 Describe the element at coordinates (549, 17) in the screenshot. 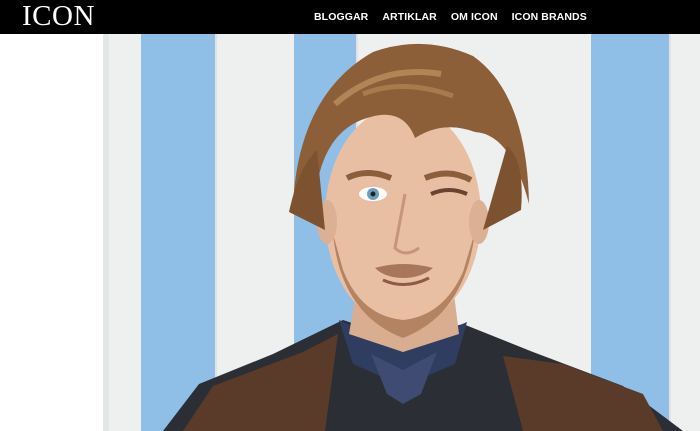

I see `nav-item-icon-brands: ICON BRANDS` at that location.